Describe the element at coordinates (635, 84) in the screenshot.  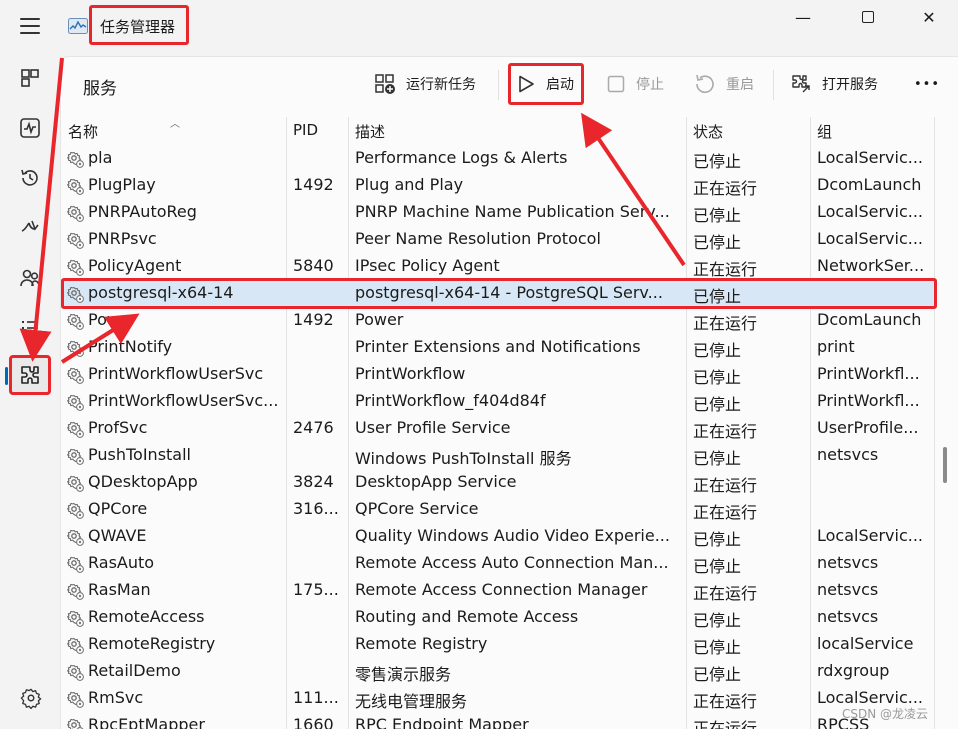
I see `stop-button: 停止` at that location.